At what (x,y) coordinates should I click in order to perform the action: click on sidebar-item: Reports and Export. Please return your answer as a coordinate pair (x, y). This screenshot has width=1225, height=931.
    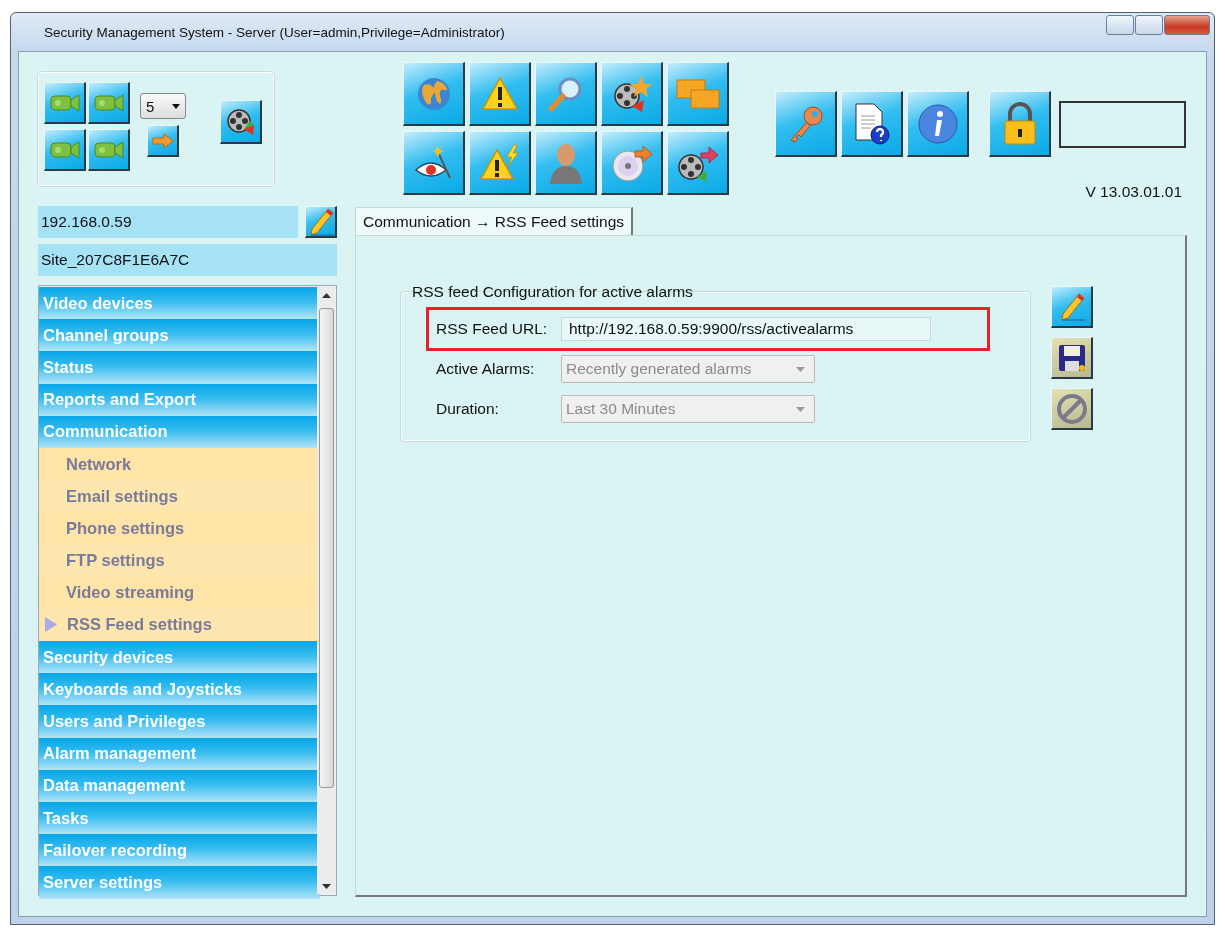
    Looking at the image, I should click on (179, 399).